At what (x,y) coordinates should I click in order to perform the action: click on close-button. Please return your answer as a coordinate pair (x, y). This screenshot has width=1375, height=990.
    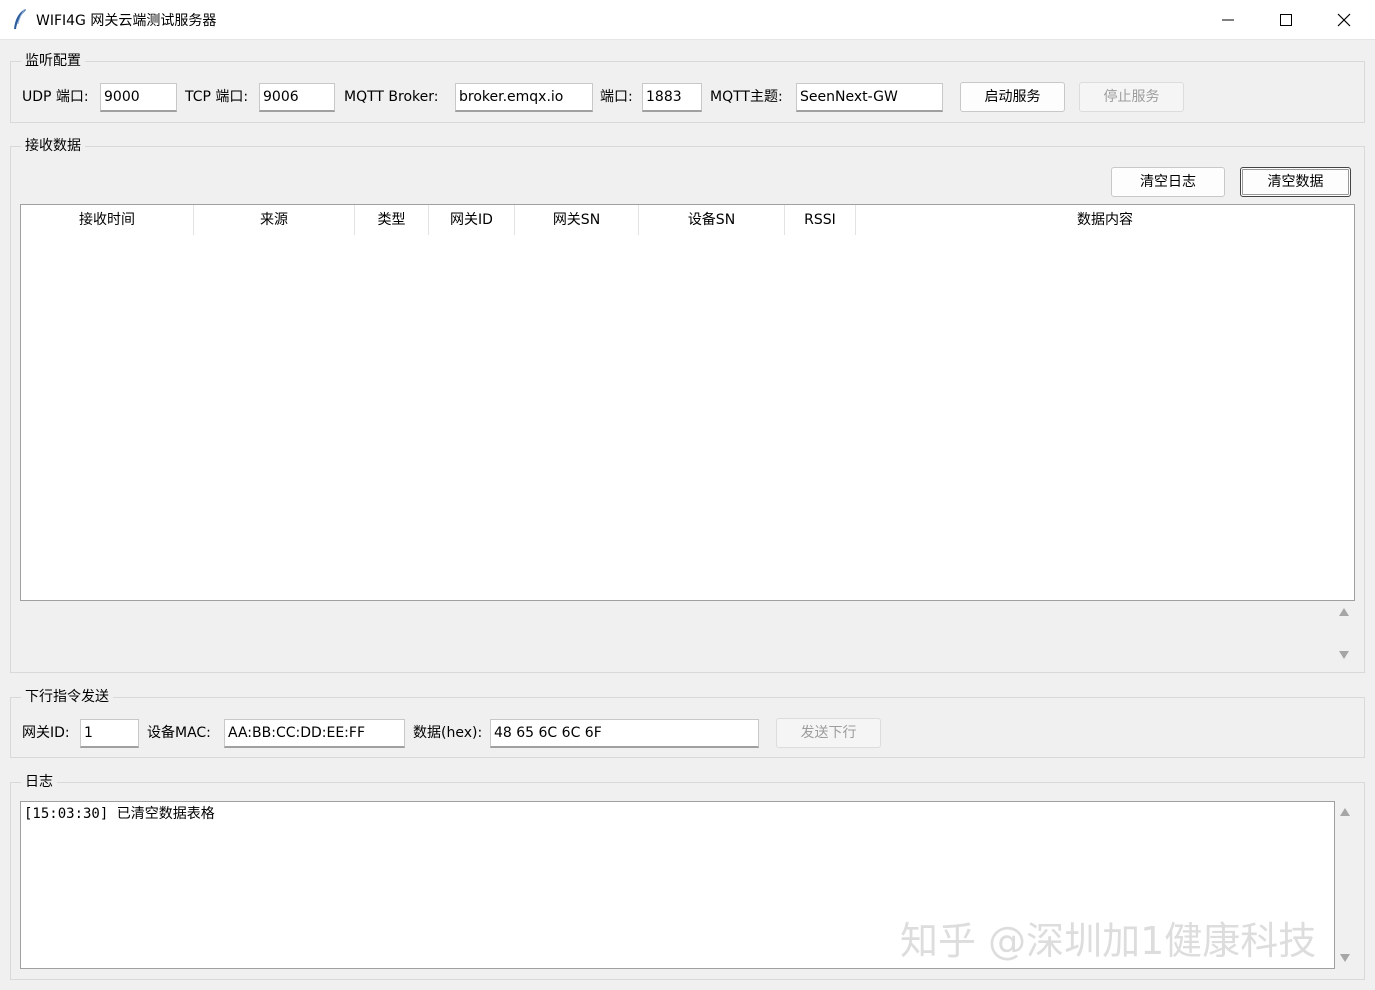
    Looking at the image, I should click on (1344, 20).